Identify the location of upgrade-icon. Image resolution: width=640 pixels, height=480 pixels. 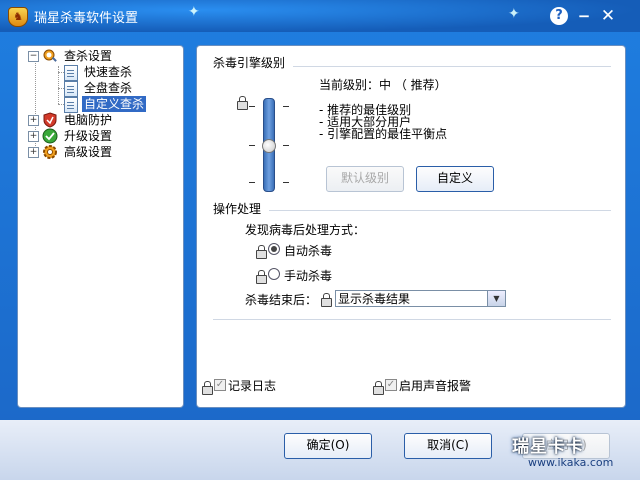
(50, 136).